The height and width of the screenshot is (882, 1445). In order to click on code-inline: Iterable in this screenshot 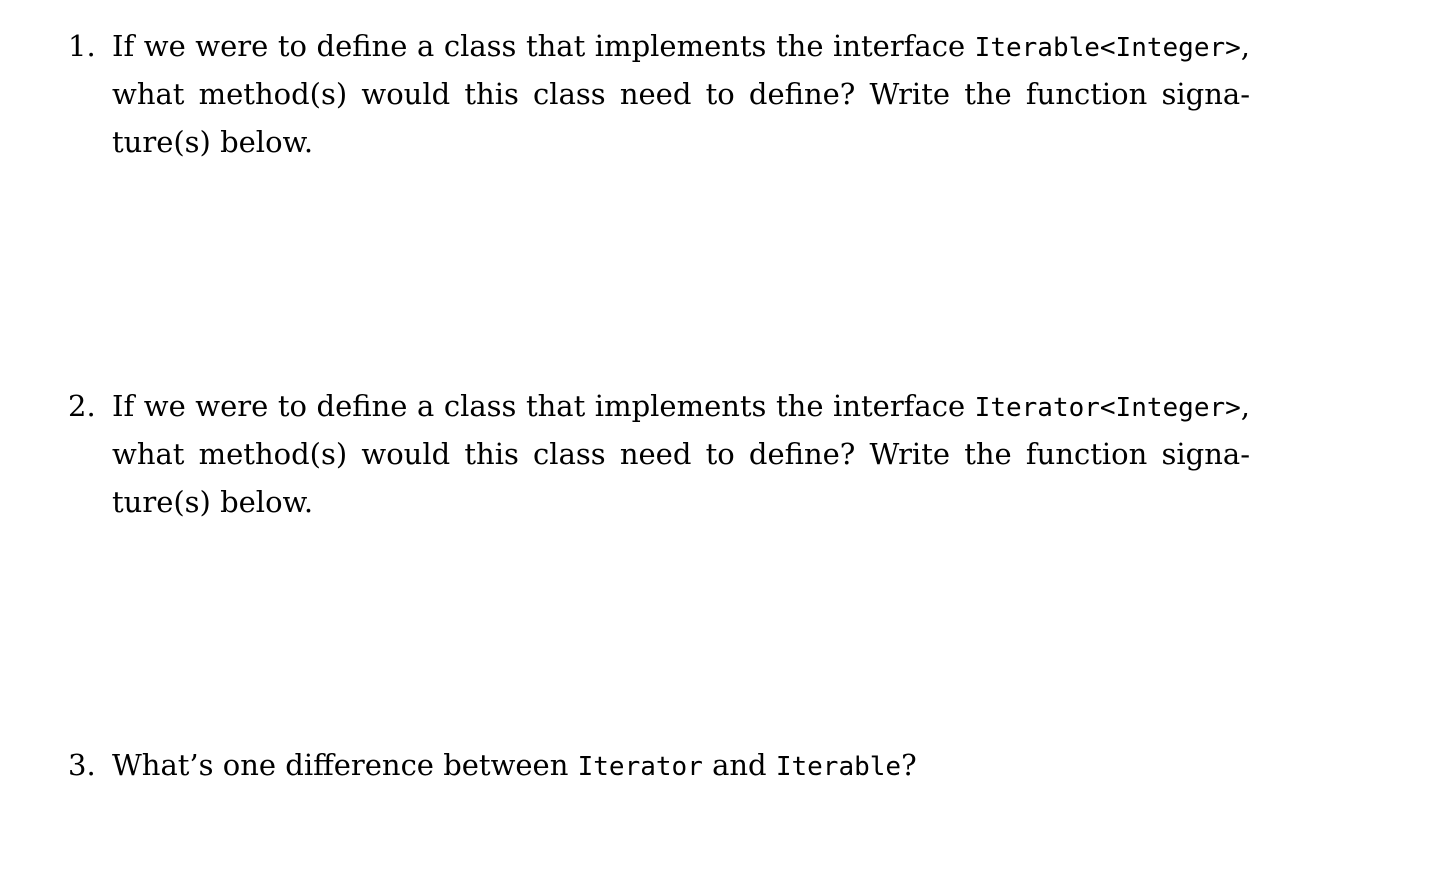, I will do `click(838, 767)`.